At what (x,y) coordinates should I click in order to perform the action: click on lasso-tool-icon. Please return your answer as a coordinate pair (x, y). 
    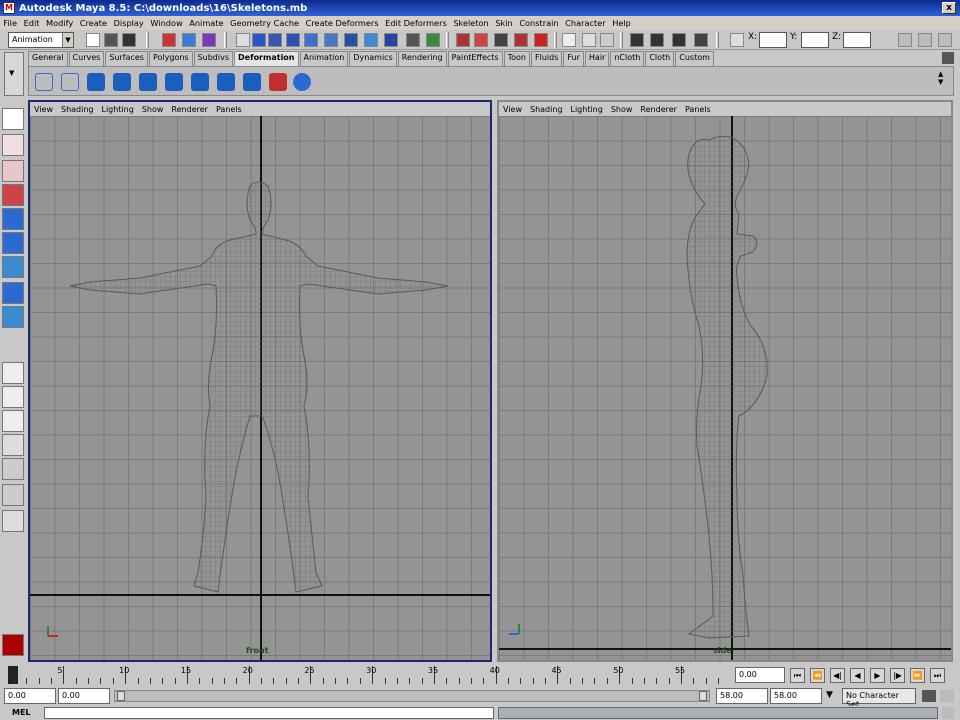
    Looking at the image, I should click on (13, 145).